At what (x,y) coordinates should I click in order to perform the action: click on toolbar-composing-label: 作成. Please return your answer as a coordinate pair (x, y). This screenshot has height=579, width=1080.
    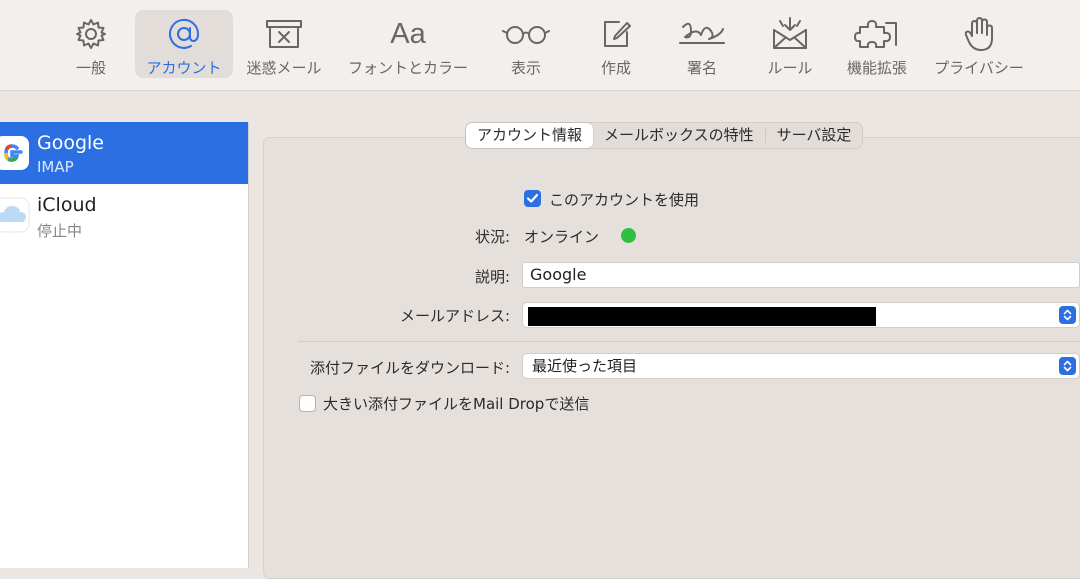
    Looking at the image, I should click on (615, 68).